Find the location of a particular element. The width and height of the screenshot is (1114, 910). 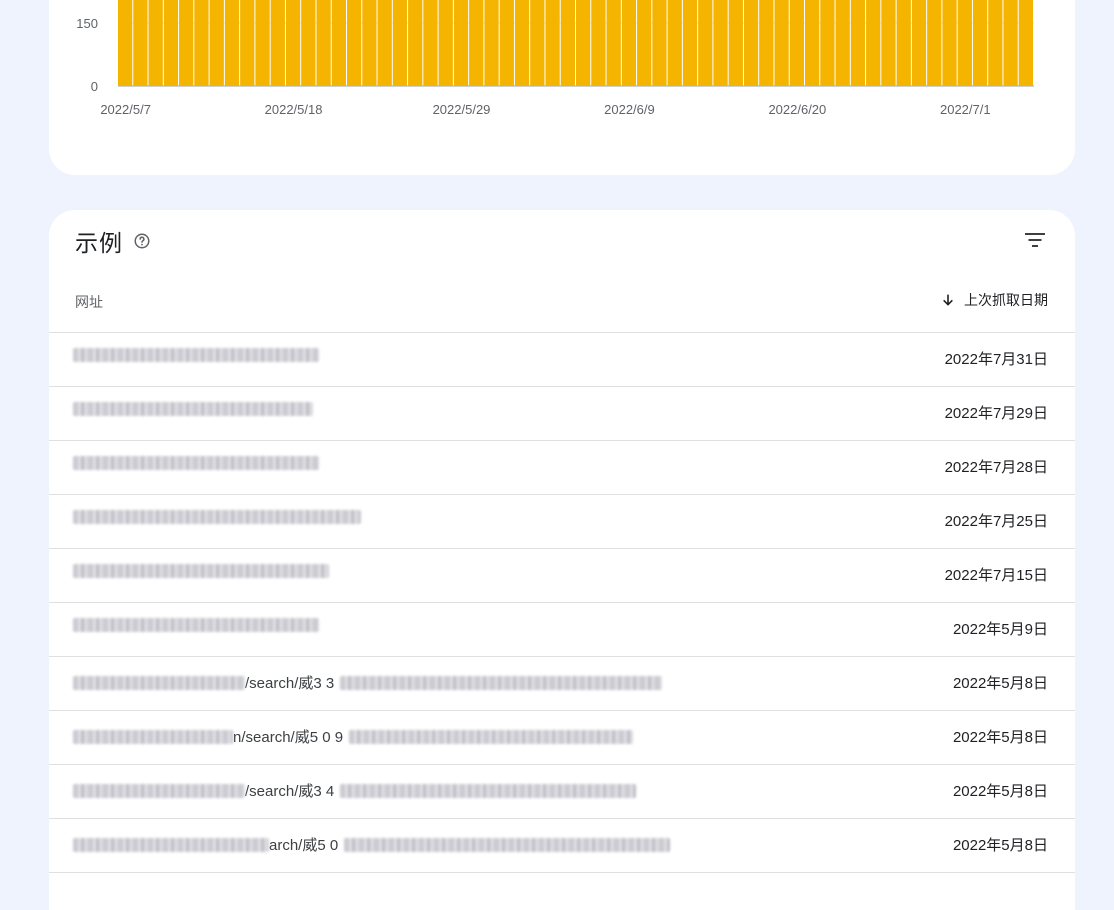

table-row: /search/威3 3 2022年5月8日 is located at coordinates (562, 684).